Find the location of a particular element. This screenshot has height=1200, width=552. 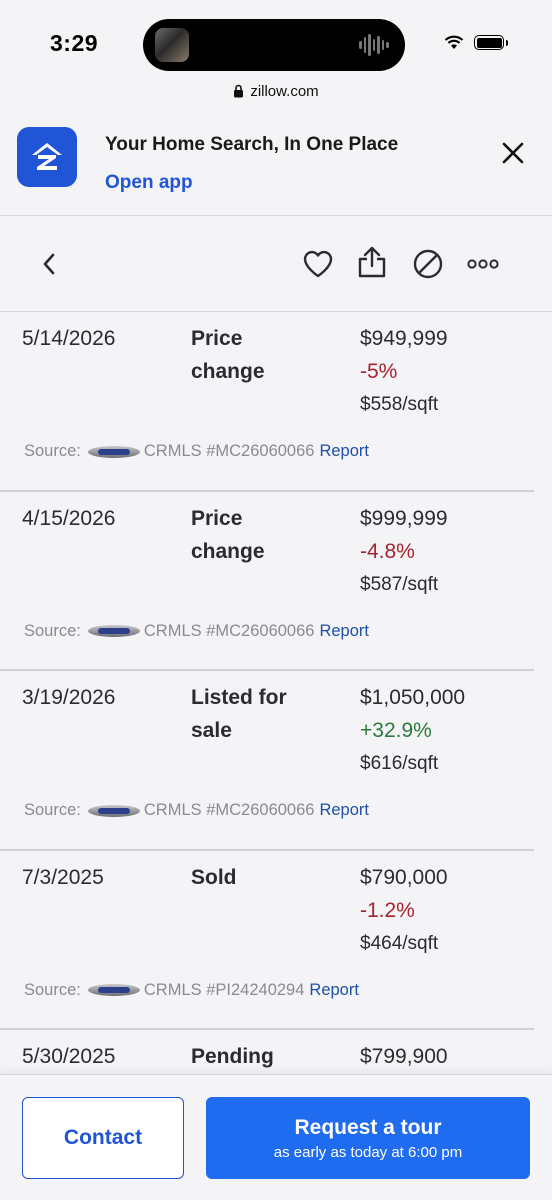

request-tour-label: Request a tour is located at coordinates (368, 1127).